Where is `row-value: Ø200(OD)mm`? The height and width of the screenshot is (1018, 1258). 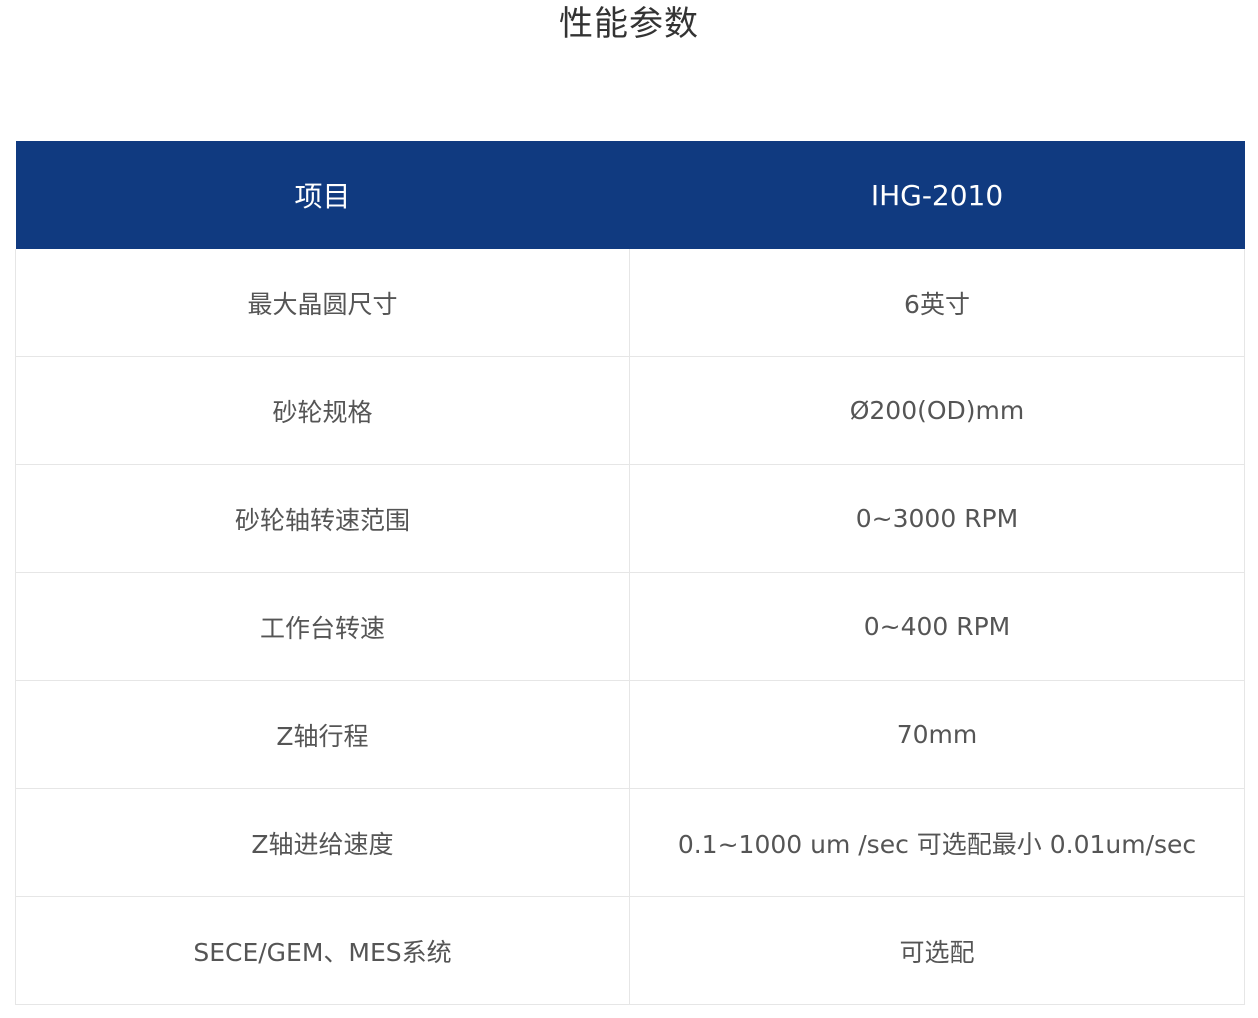 row-value: Ø200(OD)mm is located at coordinates (937, 410).